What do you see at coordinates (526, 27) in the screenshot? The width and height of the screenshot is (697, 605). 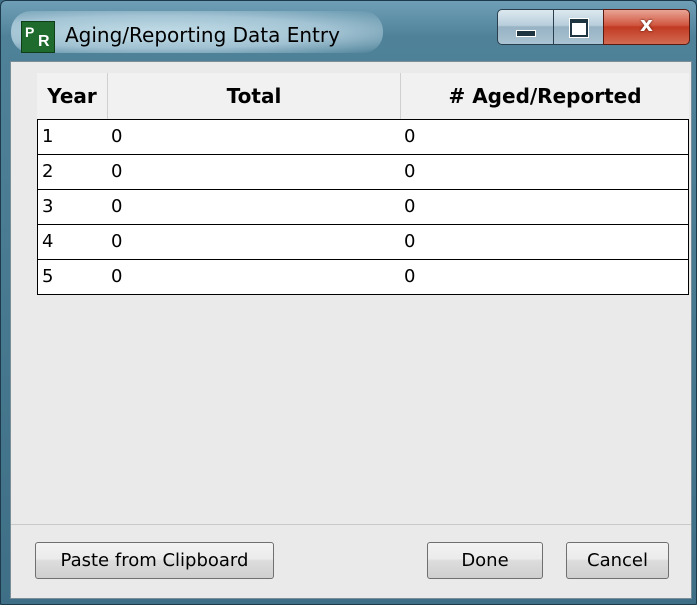 I see `minimize-button` at bounding box center [526, 27].